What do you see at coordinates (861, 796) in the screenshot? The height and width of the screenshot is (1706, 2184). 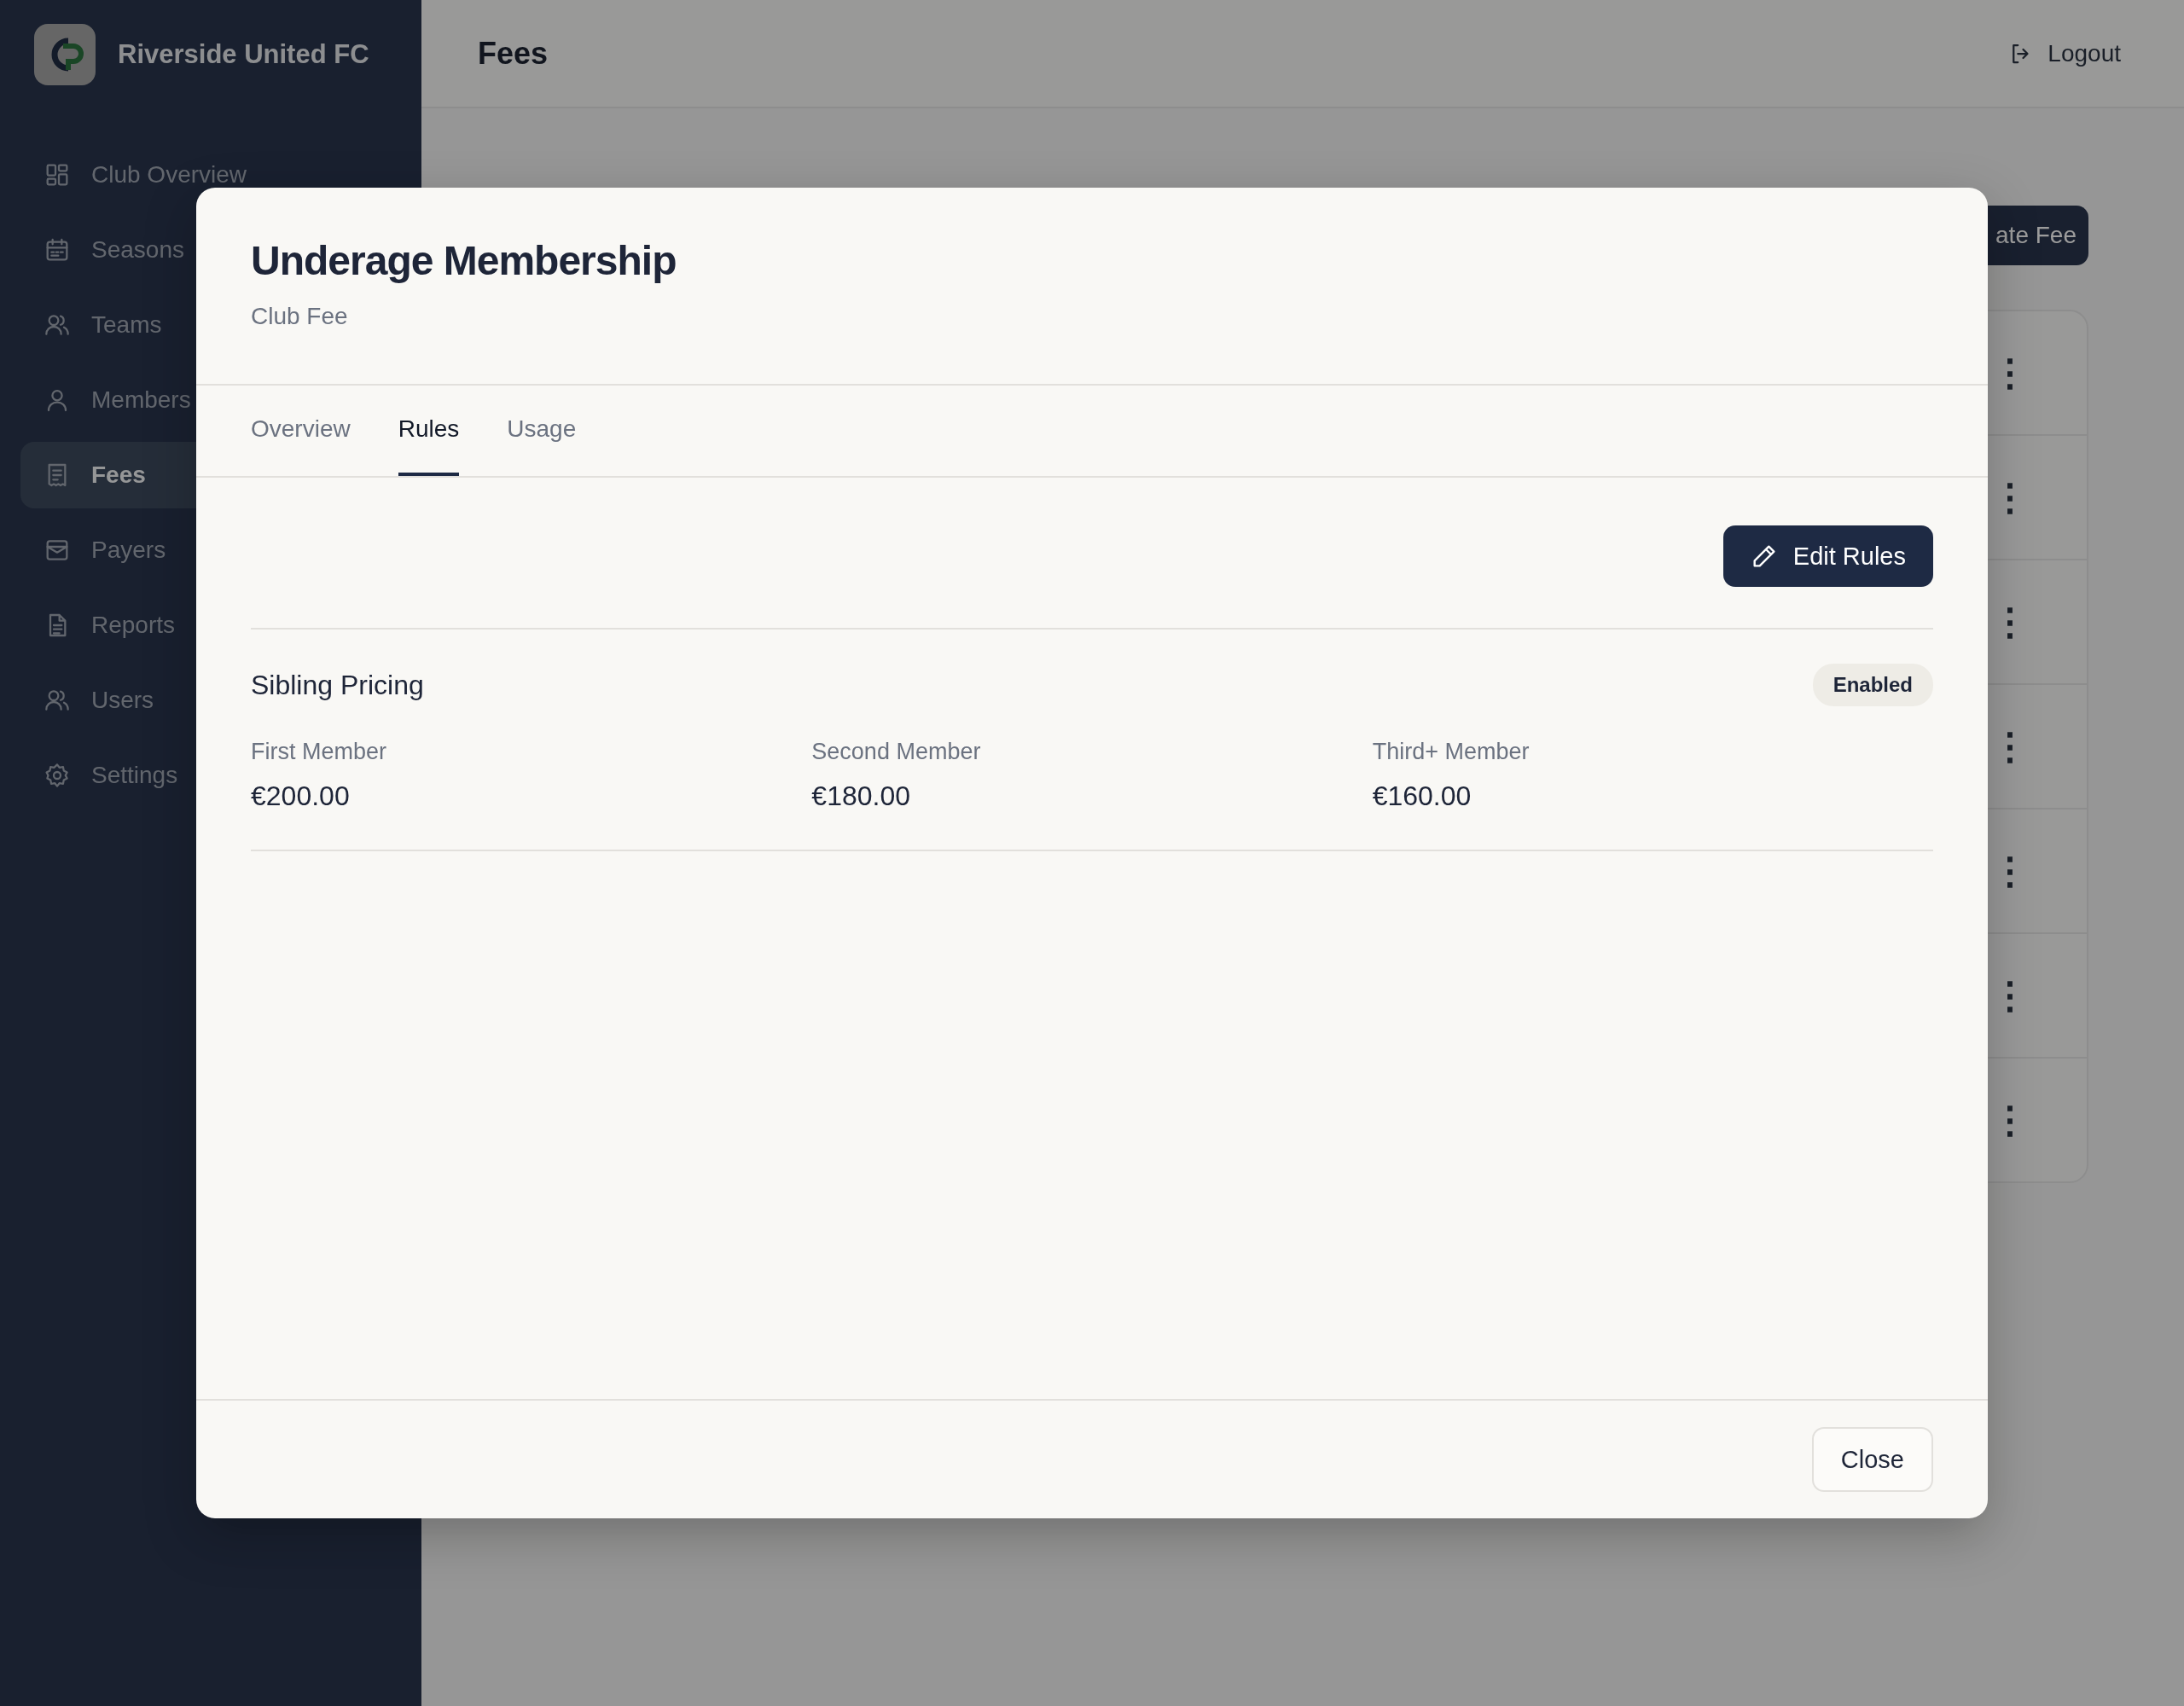 I see `tier-price: €180.00` at bounding box center [861, 796].